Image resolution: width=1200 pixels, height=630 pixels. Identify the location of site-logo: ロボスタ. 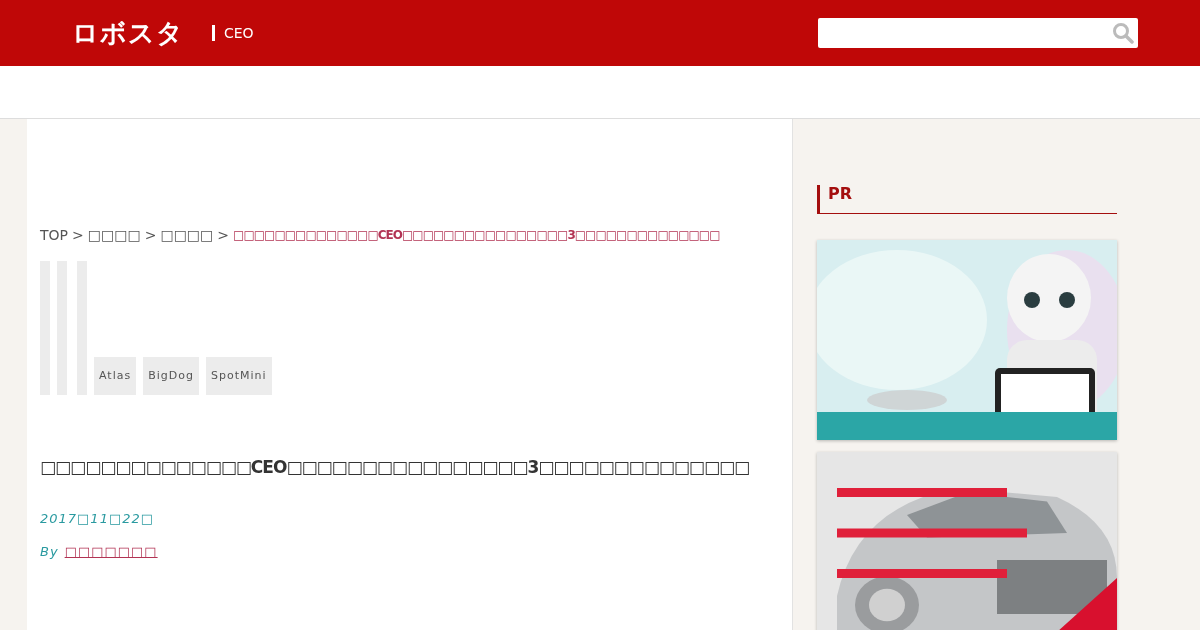
(128, 33).